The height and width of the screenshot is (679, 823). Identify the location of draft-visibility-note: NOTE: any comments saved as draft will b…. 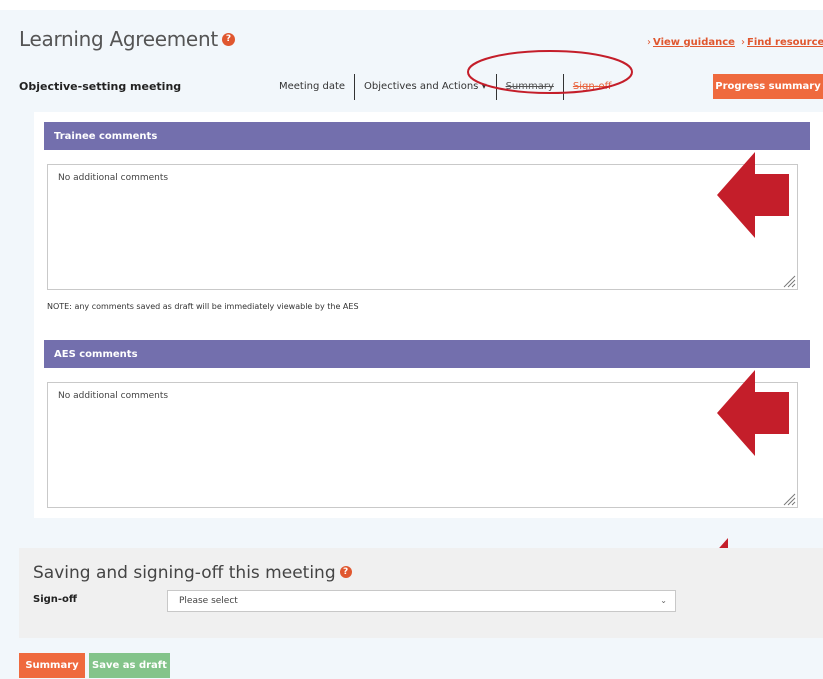
(203, 306).